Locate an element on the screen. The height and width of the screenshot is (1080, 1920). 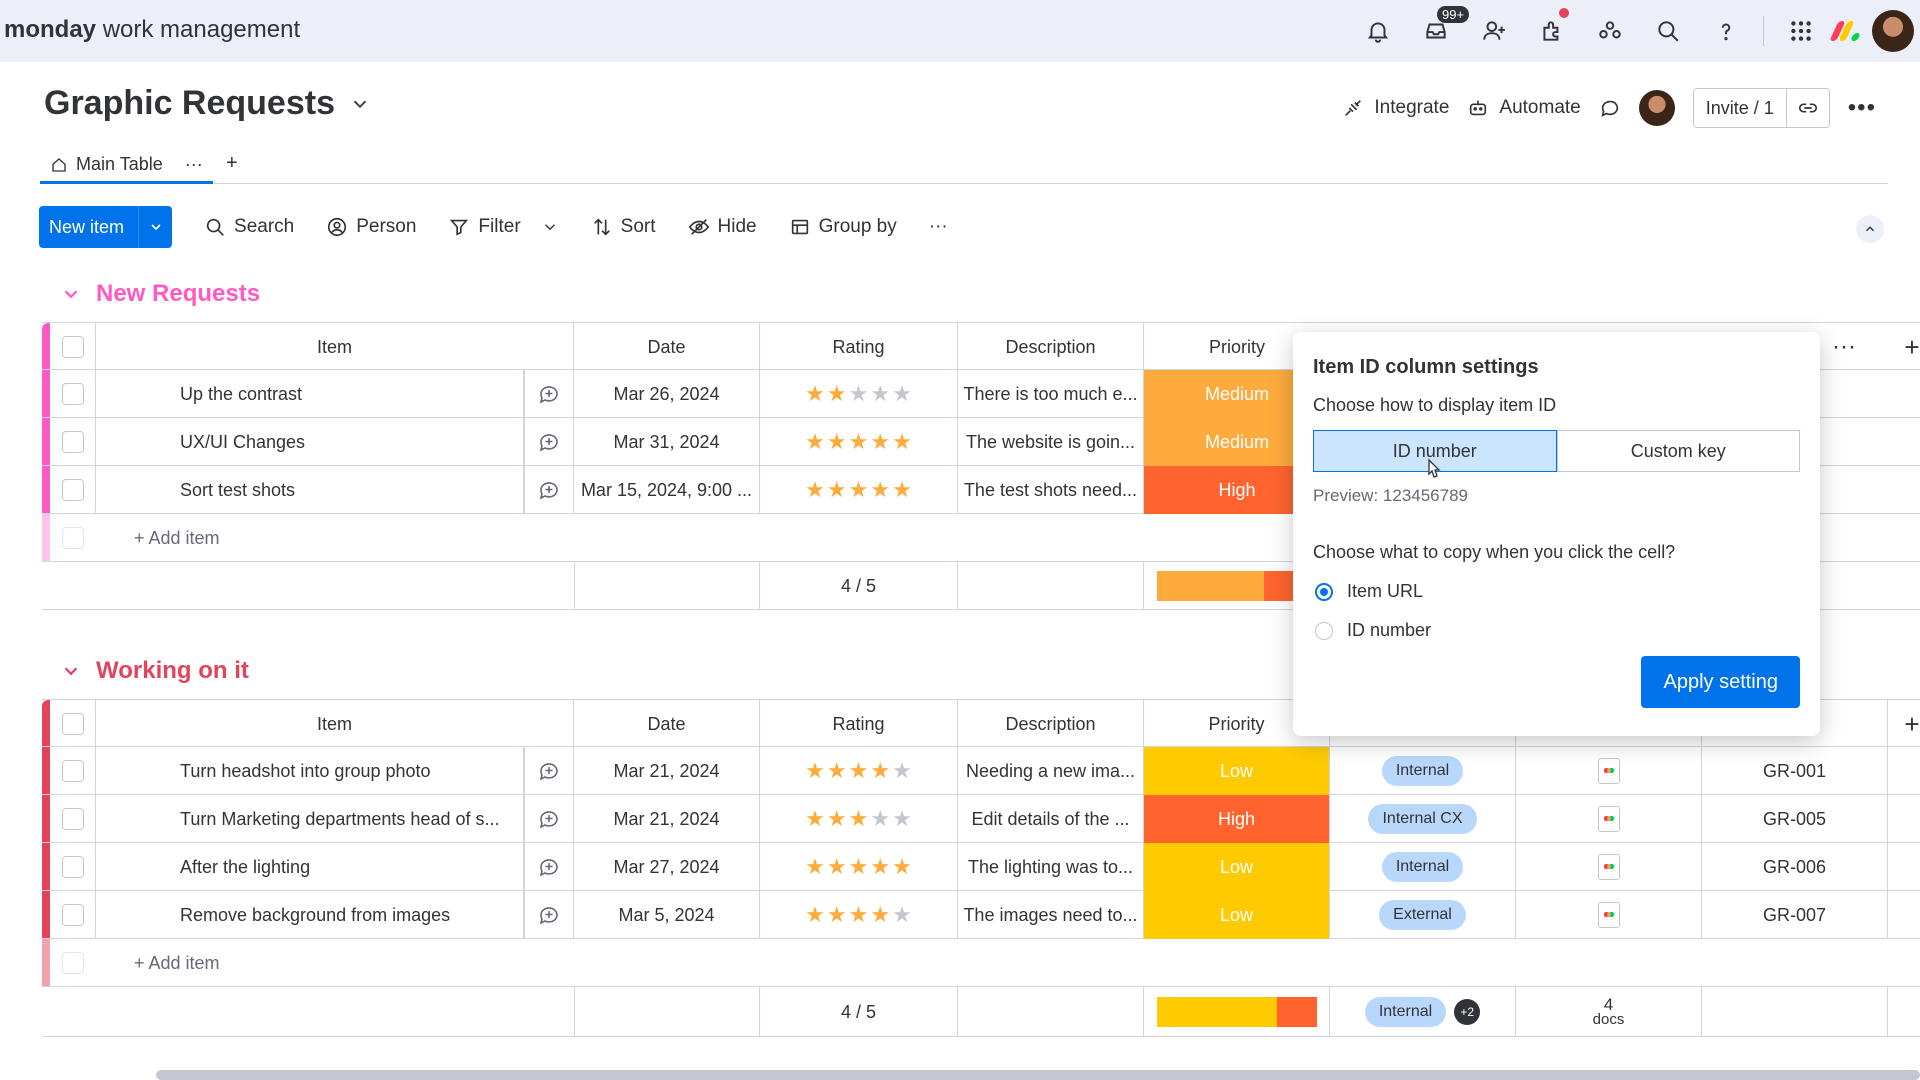
custom-key-option: Custom key is located at coordinates (1678, 451).